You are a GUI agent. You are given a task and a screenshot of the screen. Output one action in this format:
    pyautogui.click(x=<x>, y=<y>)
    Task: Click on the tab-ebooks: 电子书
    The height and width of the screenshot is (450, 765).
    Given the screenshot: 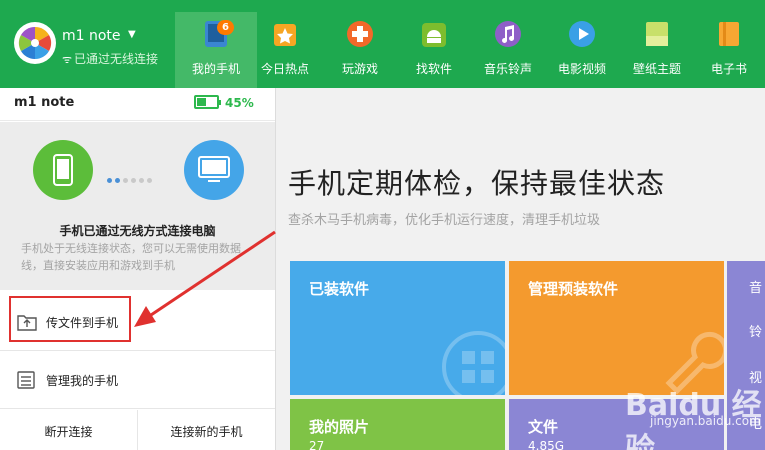 What is the action you would take?
    pyautogui.click(x=726, y=47)
    